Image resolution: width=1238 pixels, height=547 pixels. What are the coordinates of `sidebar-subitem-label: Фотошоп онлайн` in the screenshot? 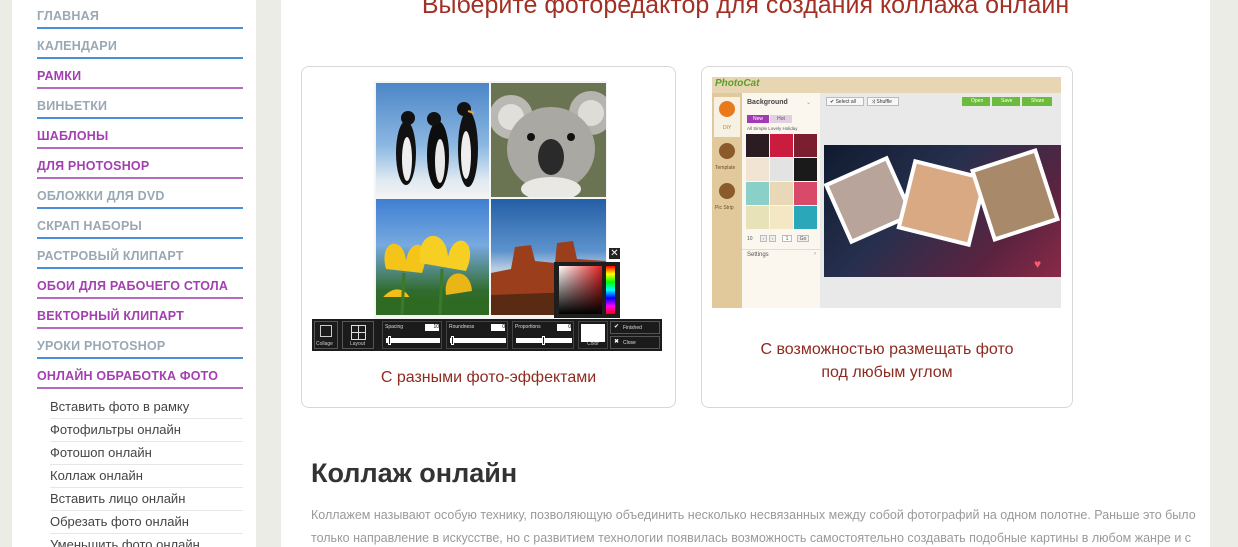 It's located at (101, 452).